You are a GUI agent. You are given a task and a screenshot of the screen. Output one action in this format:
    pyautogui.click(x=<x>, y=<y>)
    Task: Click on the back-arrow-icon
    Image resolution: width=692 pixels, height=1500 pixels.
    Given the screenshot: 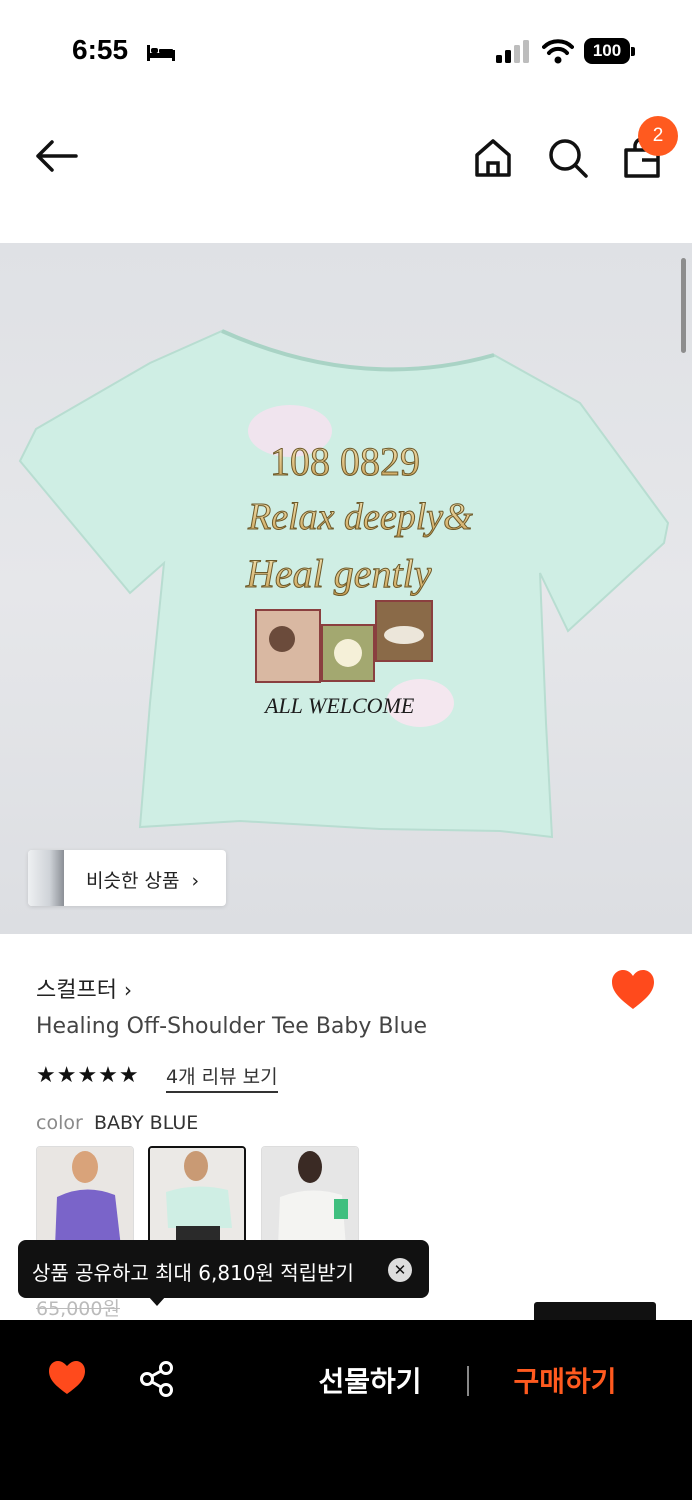 What is the action you would take?
    pyautogui.click(x=56, y=156)
    